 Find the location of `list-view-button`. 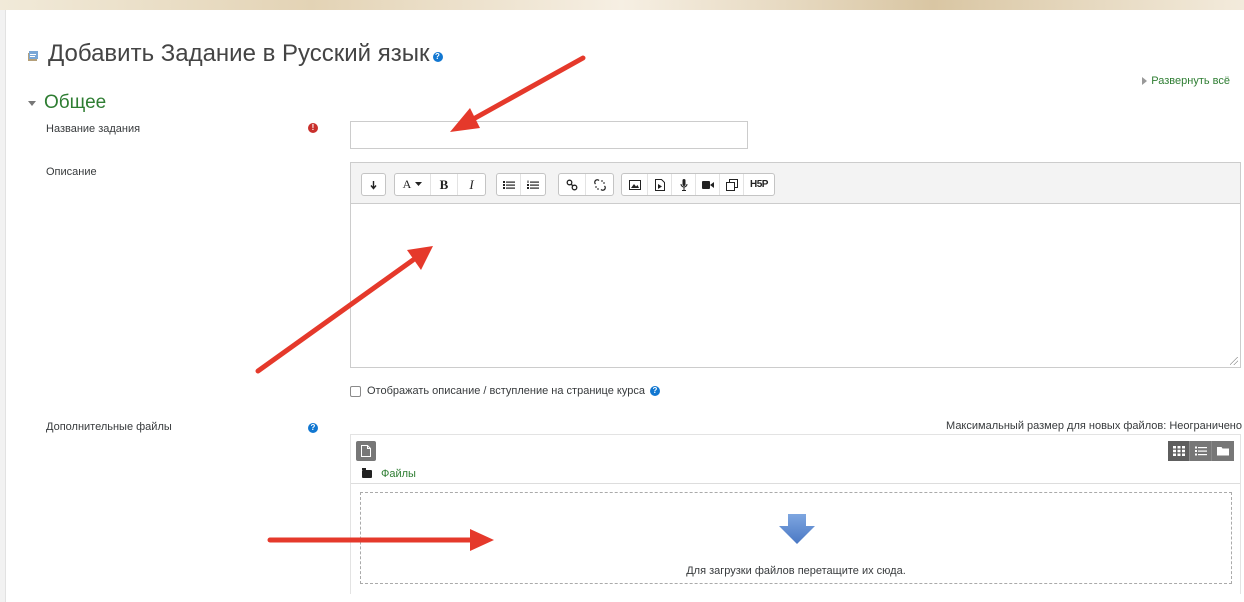

list-view-button is located at coordinates (1201, 451).